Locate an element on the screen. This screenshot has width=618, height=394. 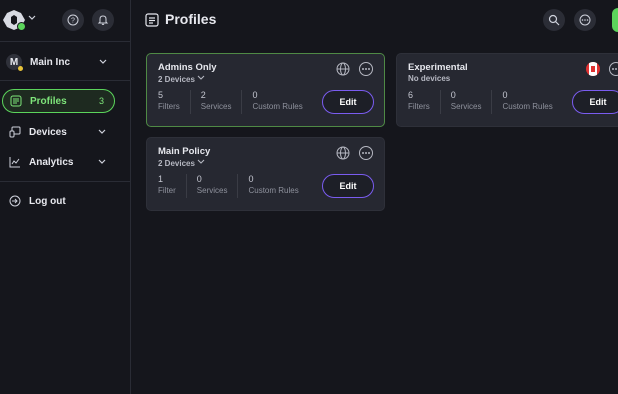
sidebar-item-label: Log out is located at coordinates (47, 201).